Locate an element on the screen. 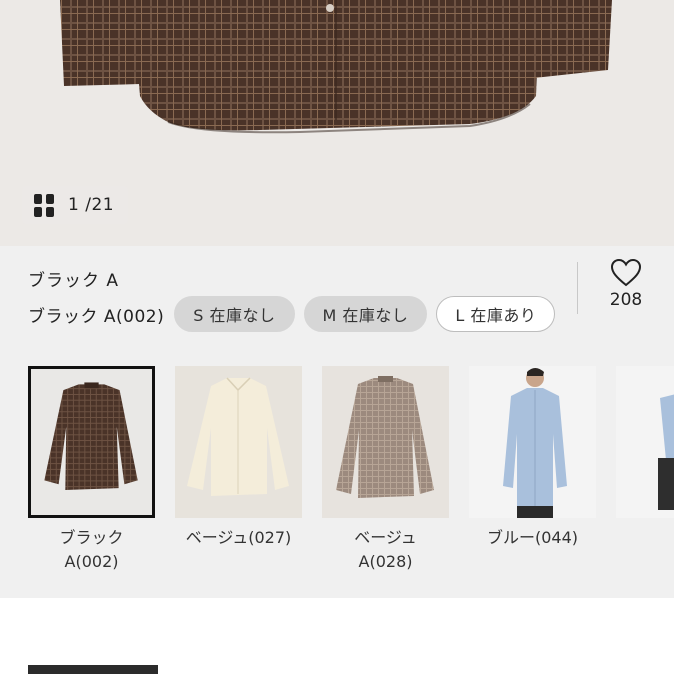 The height and width of the screenshot is (674, 674). variant-blue: ブルー(044) is located at coordinates (532, 470).